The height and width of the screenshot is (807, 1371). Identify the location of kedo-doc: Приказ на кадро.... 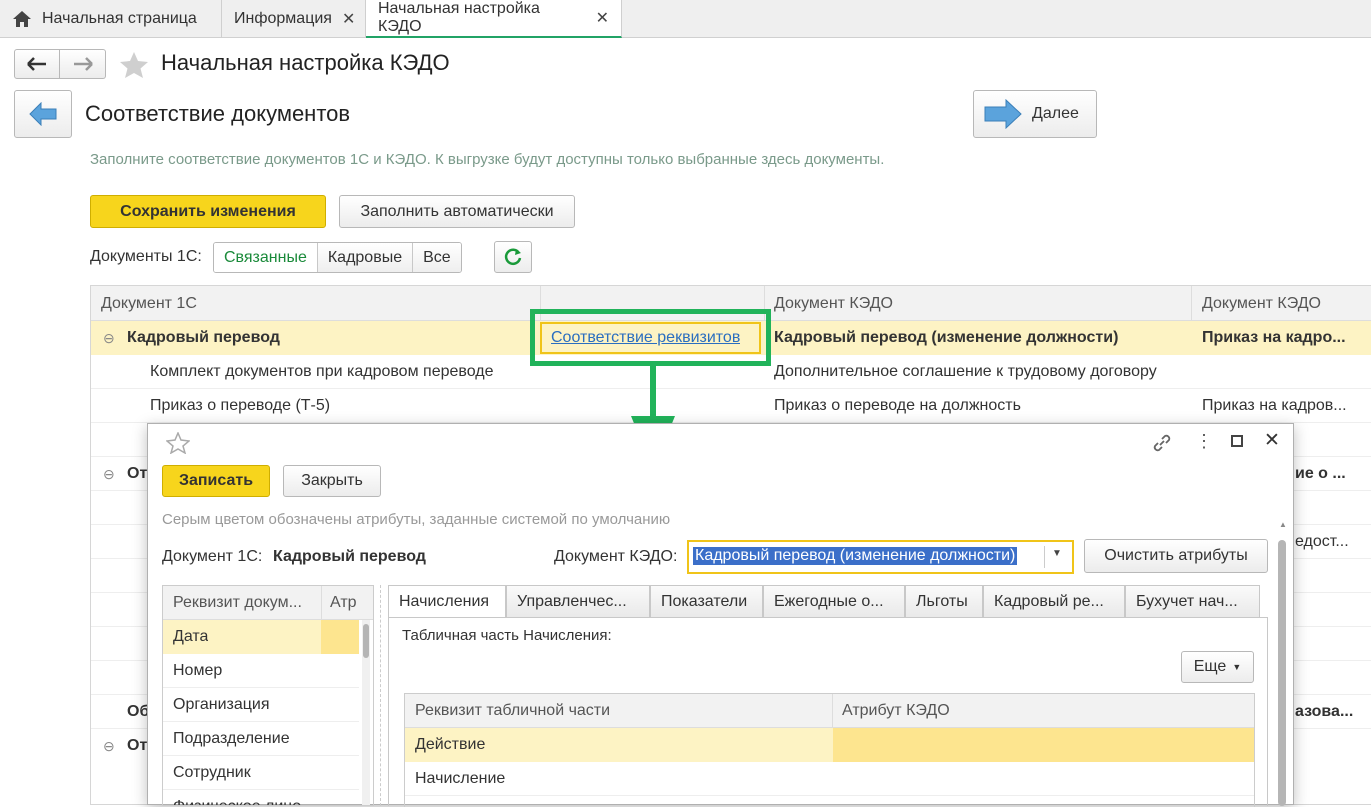
(1274, 337).